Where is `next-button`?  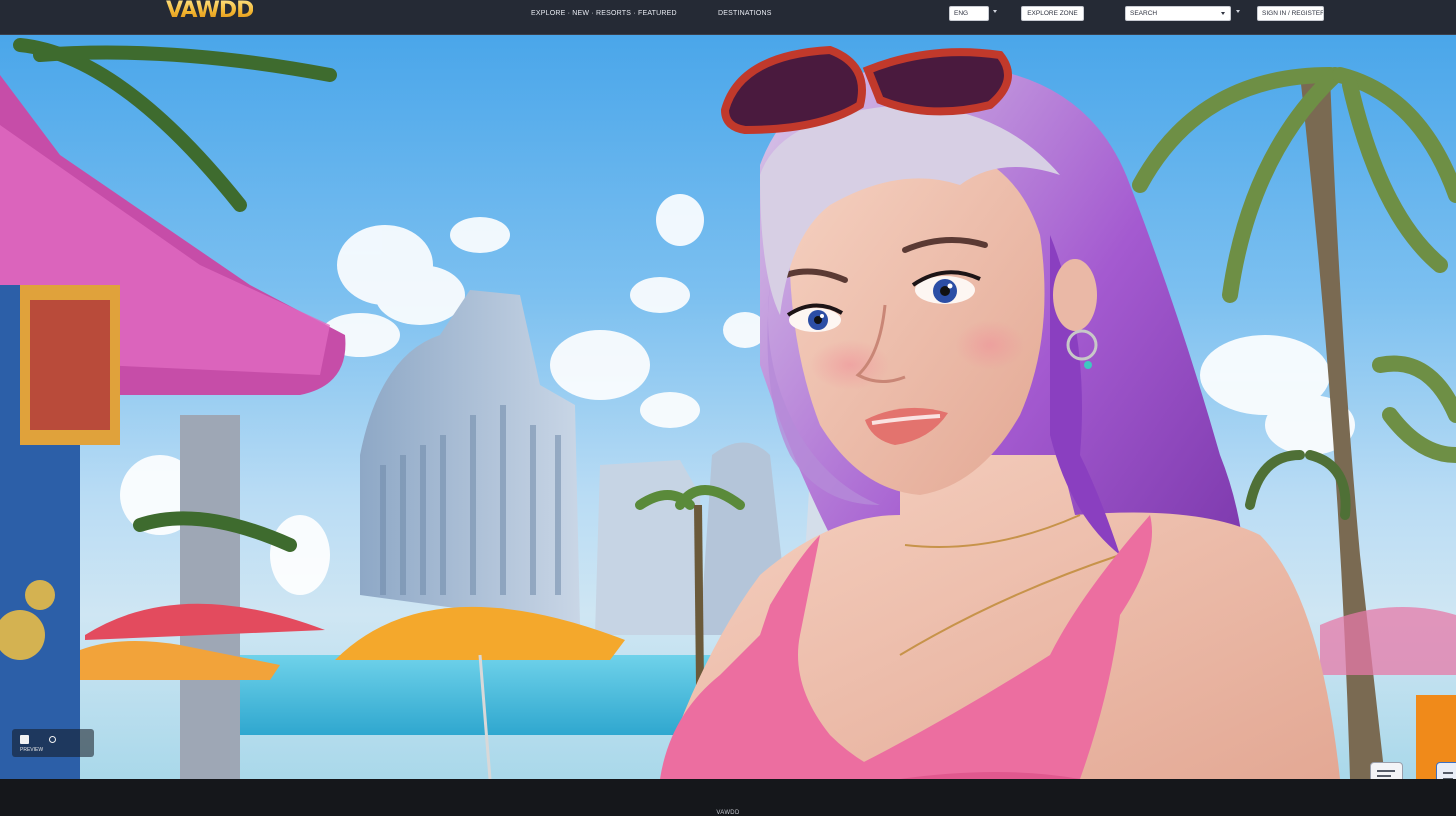 next-button is located at coordinates (1446, 770).